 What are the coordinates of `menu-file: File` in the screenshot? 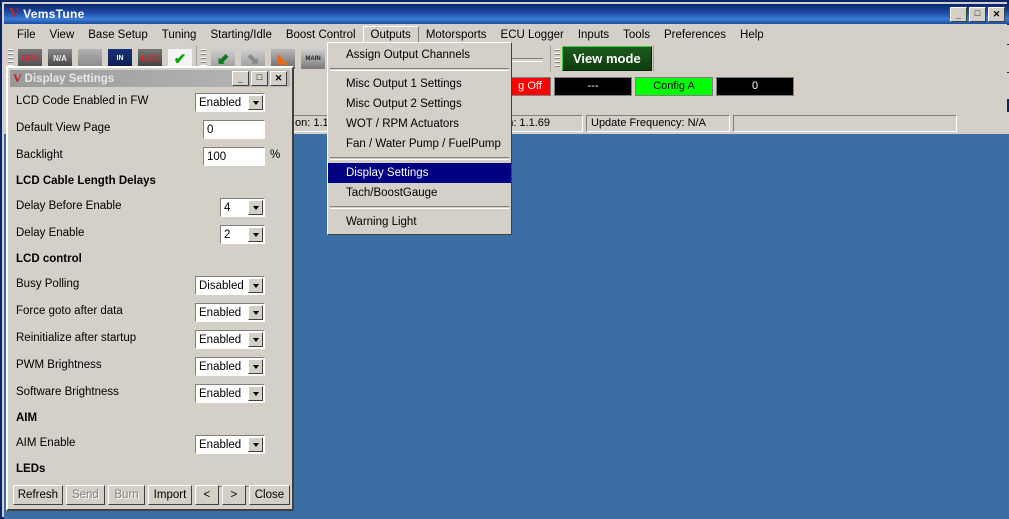 It's located at (26, 35).